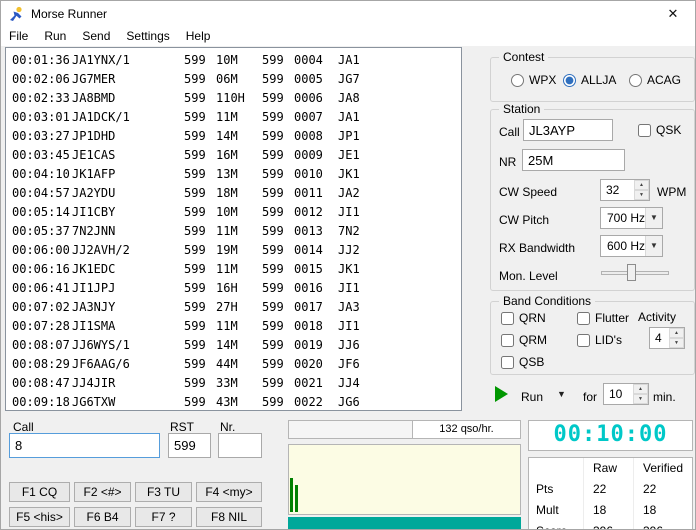 This screenshot has width=696, height=530. I want to click on score-rows: Pts 22 22 Mult 18 18 Score 396 396, so click(610, 504).